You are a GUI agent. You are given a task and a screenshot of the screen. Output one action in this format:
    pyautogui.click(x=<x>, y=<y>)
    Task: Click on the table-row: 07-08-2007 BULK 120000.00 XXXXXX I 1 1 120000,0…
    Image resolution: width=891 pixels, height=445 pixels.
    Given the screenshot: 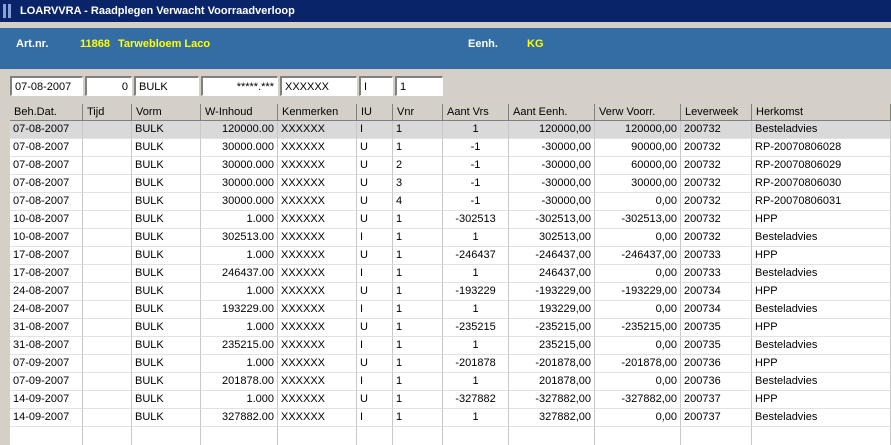 What is the action you would take?
    pyautogui.click(x=450, y=130)
    